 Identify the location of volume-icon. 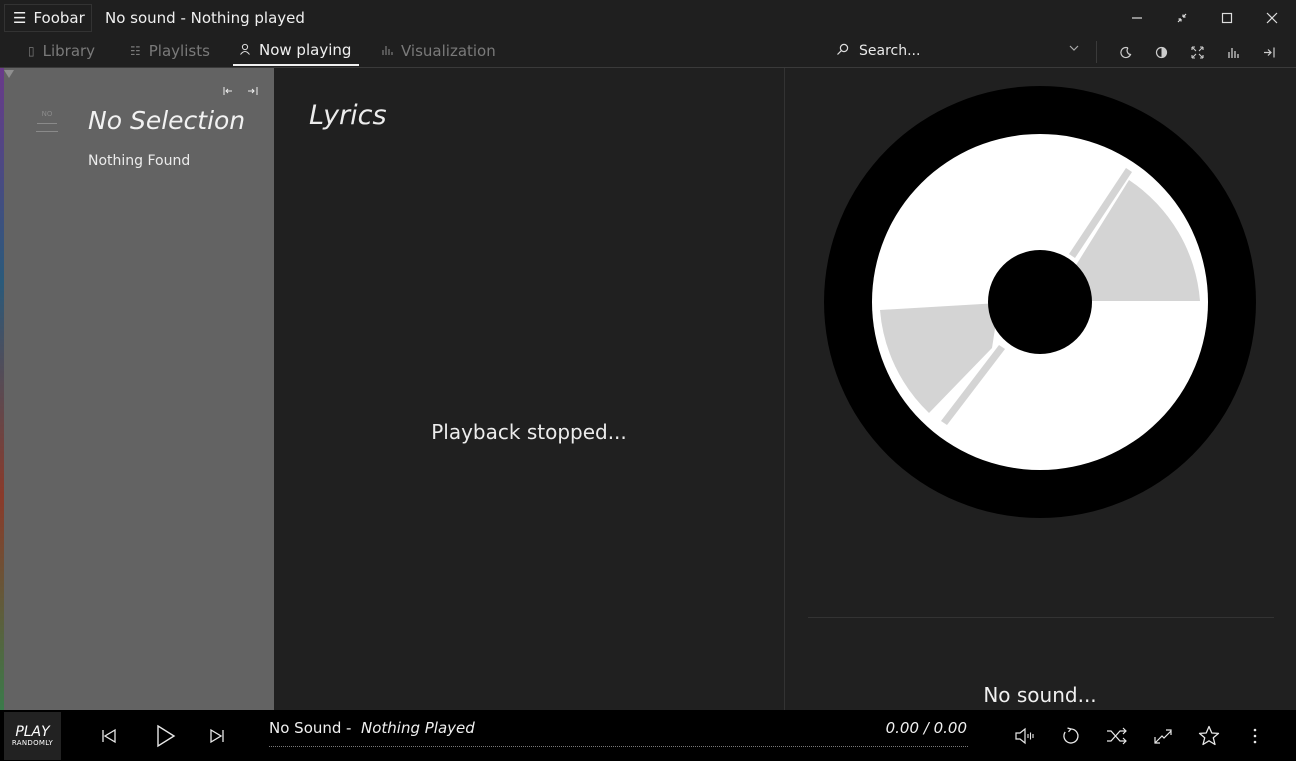
(1024, 736).